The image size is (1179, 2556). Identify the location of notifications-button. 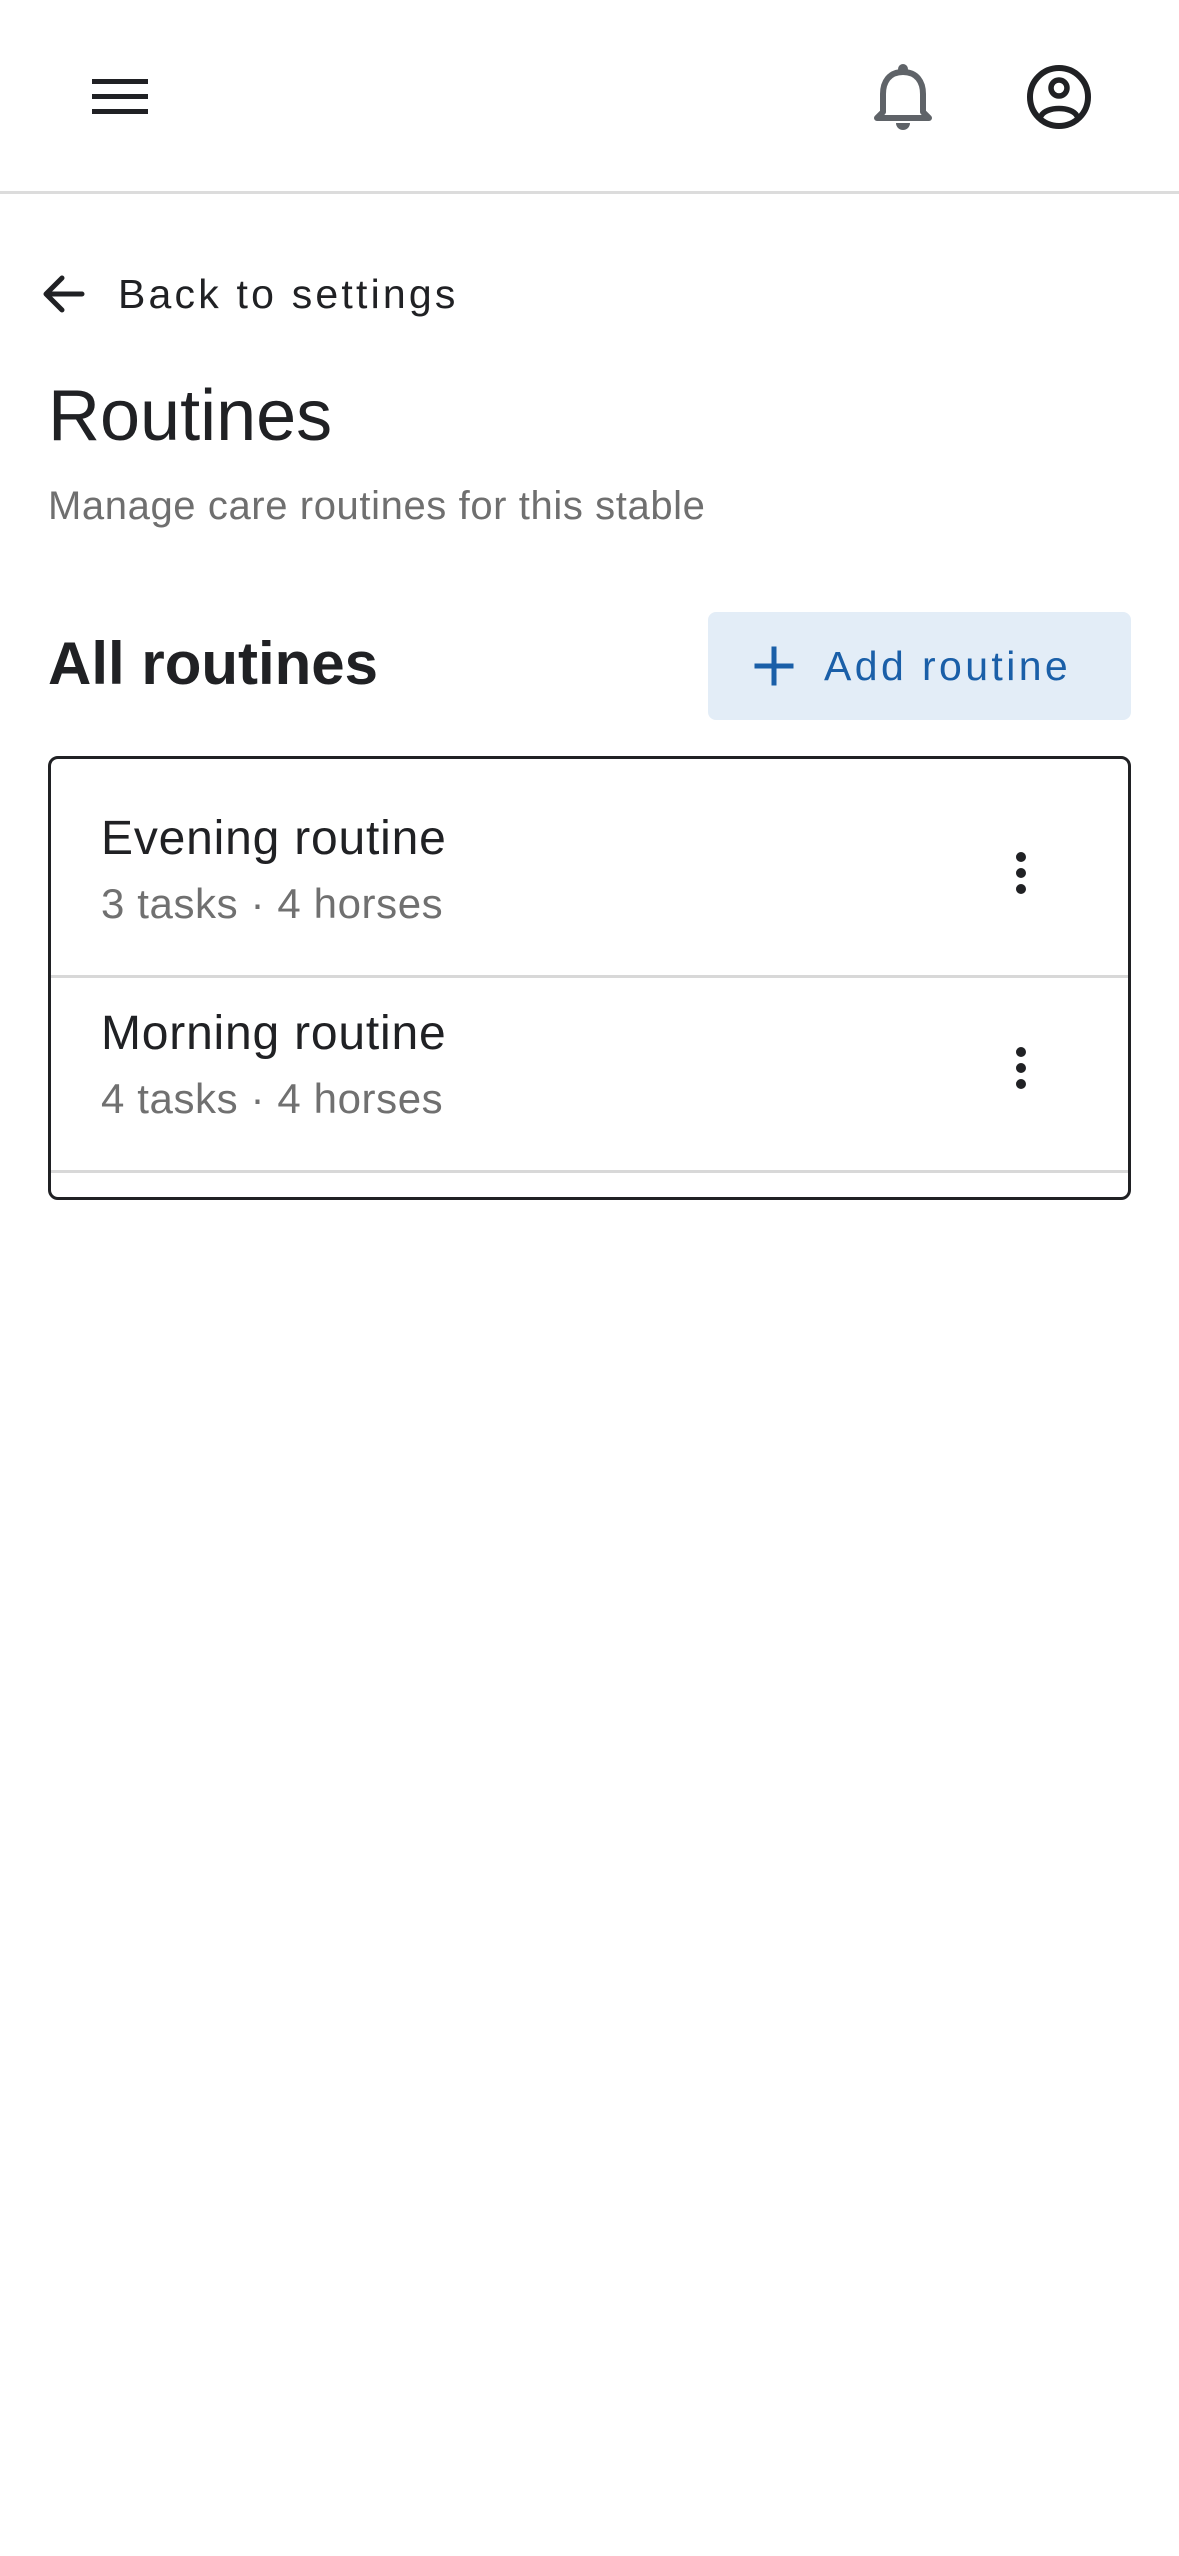
(903, 97).